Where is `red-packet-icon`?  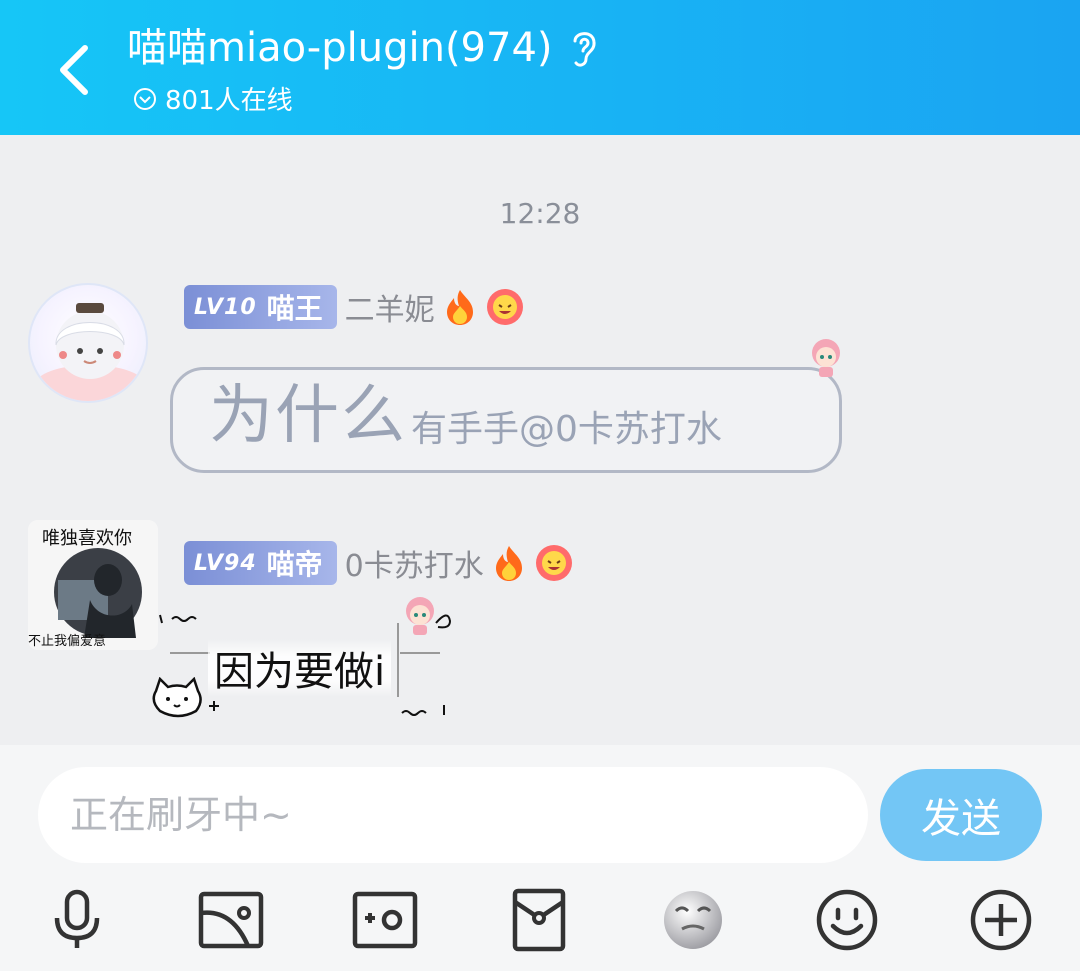
red-packet-icon is located at coordinates (539, 920).